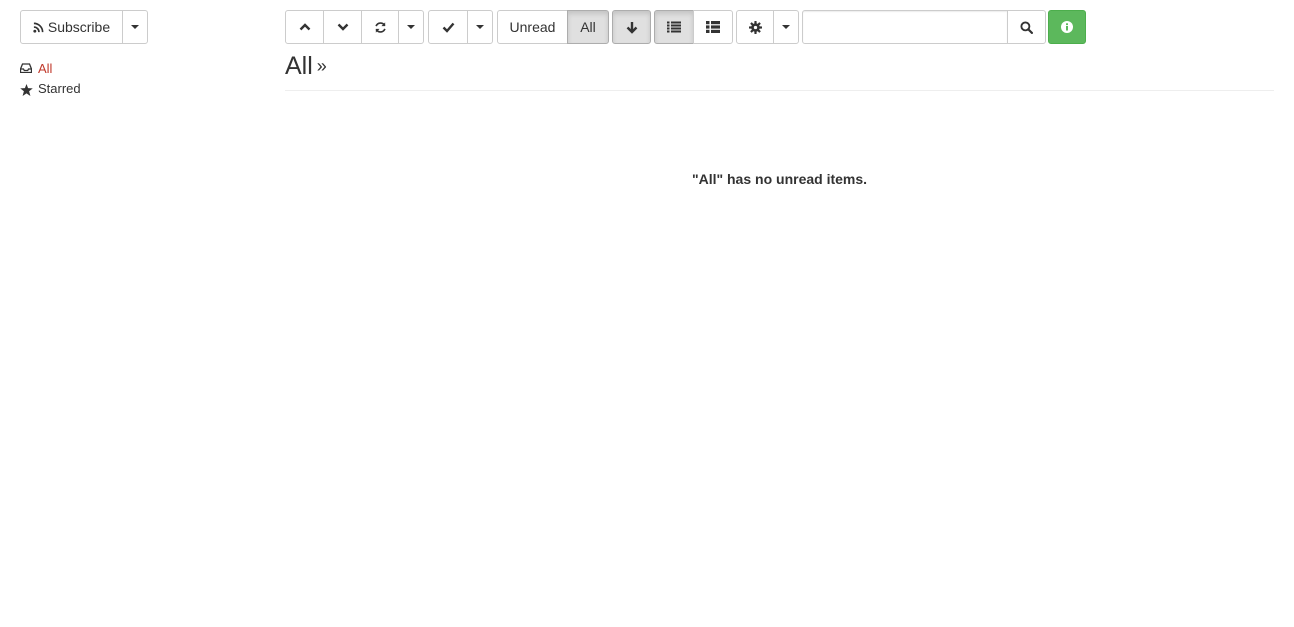 The height and width of the screenshot is (627, 1294). Describe the element at coordinates (140, 88) in the screenshot. I see `sidebar-item-starred: Starred` at that location.